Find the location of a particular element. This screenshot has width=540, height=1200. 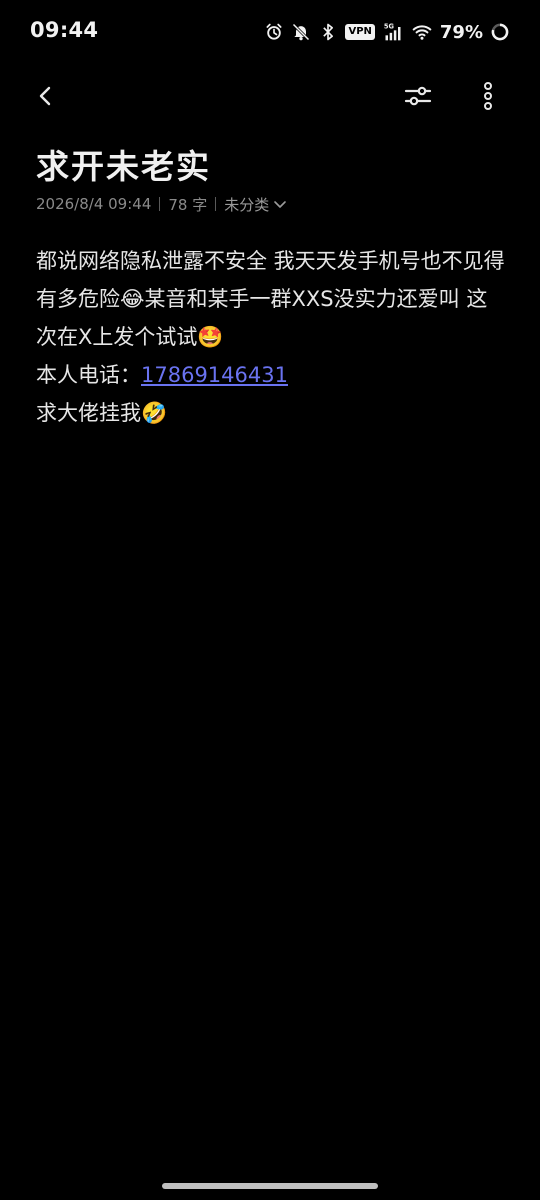

home-indicator is located at coordinates (270, 1186).